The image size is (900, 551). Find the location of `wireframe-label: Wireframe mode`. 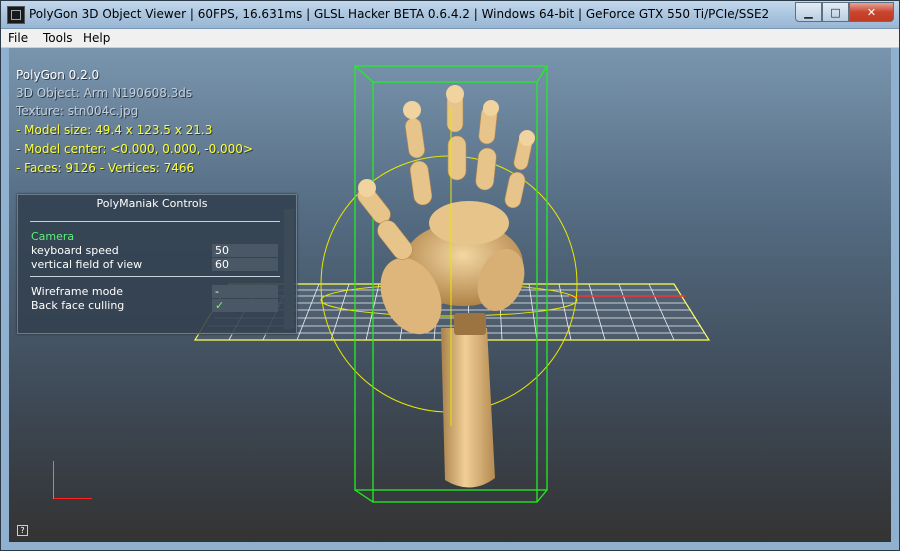

wireframe-label: Wireframe mode is located at coordinates (77, 291).